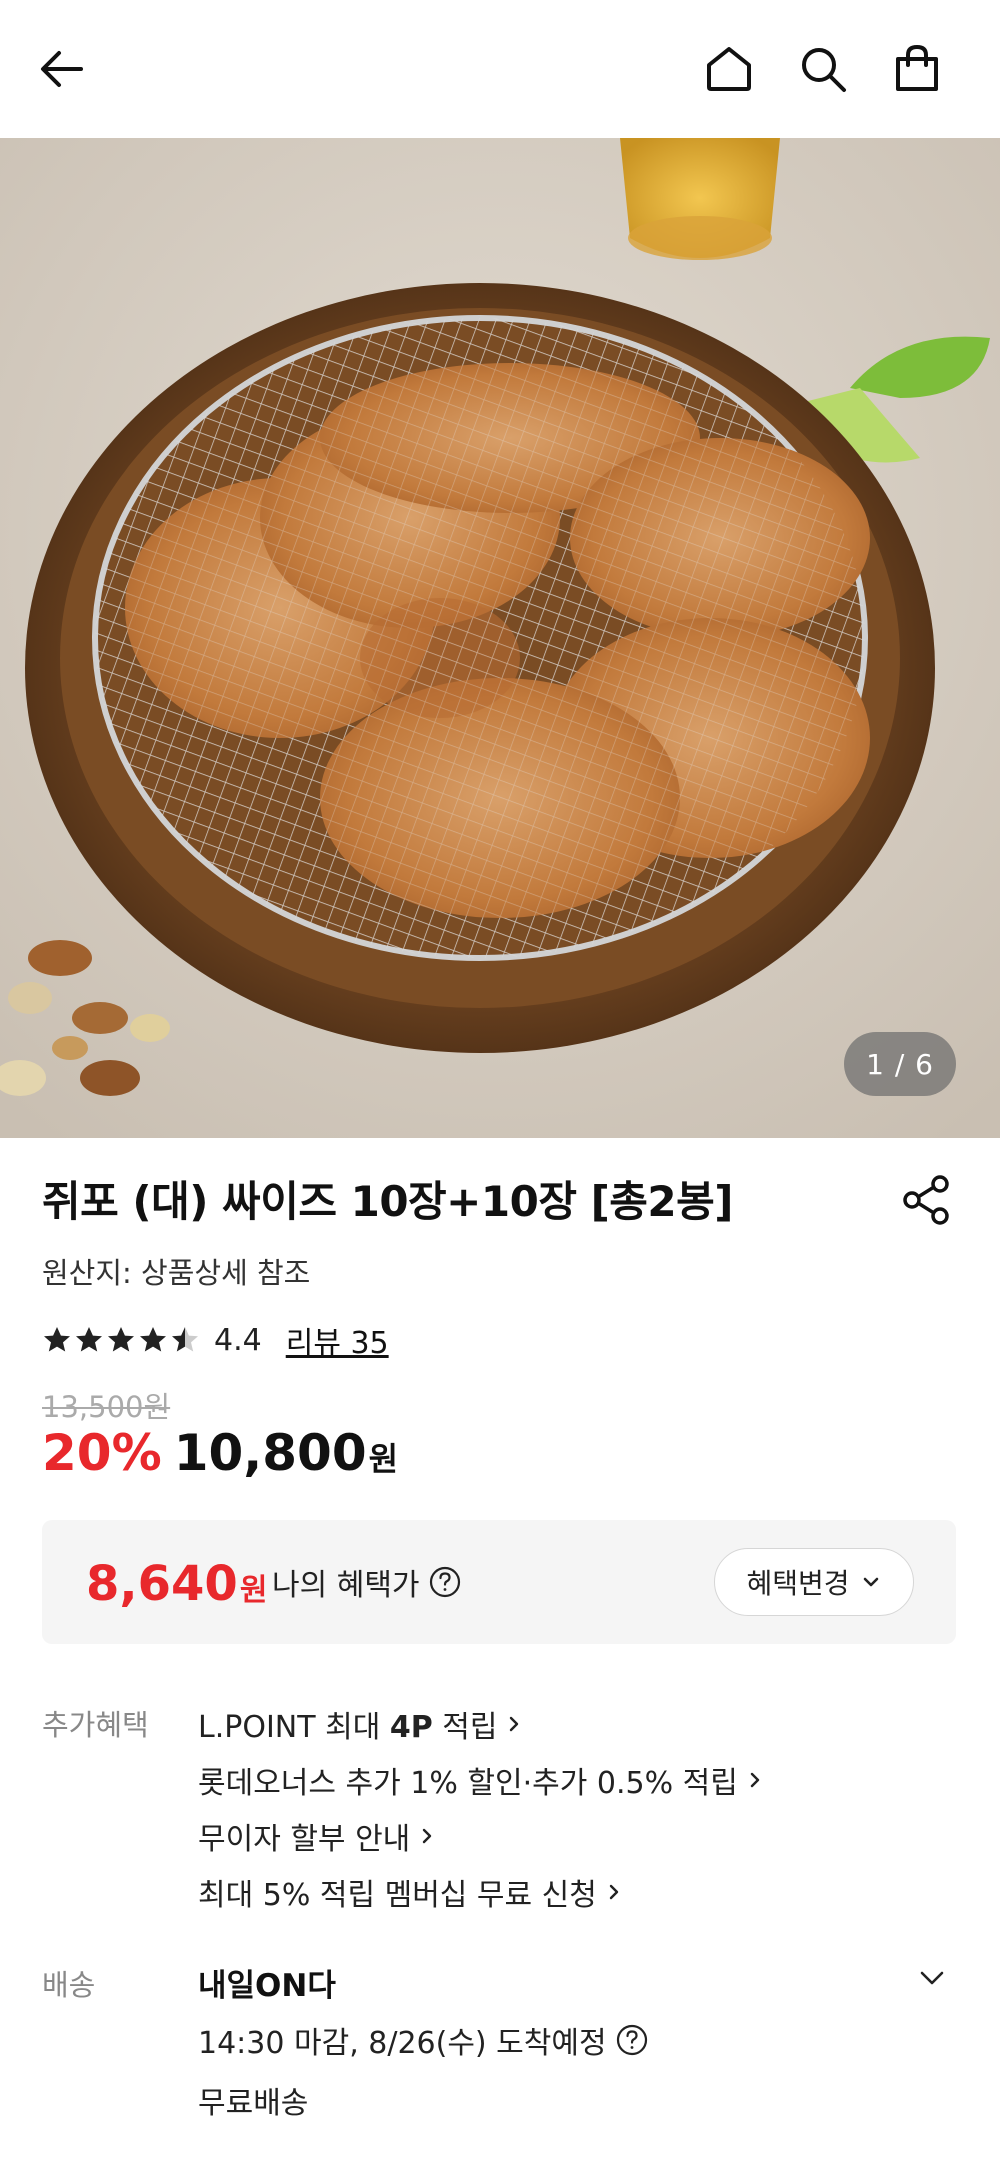 This screenshot has height=2164, width=1000. I want to click on rating-row: 4.4 리뷰 35, so click(215, 1340).